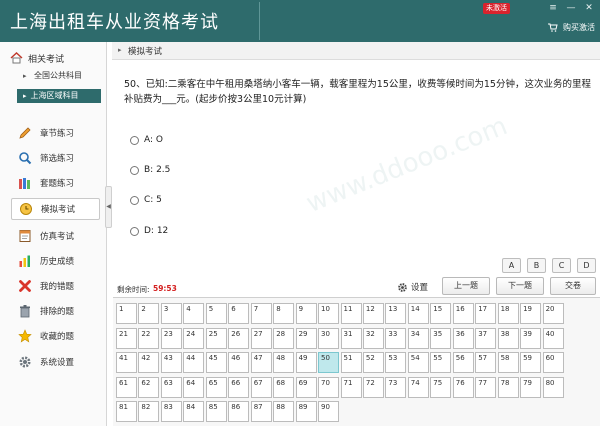 This screenshot has height=426, width=600. Describe the element at coordinates (239, 387) in the screenshot. I see `question-number-cell: 66` at that location.